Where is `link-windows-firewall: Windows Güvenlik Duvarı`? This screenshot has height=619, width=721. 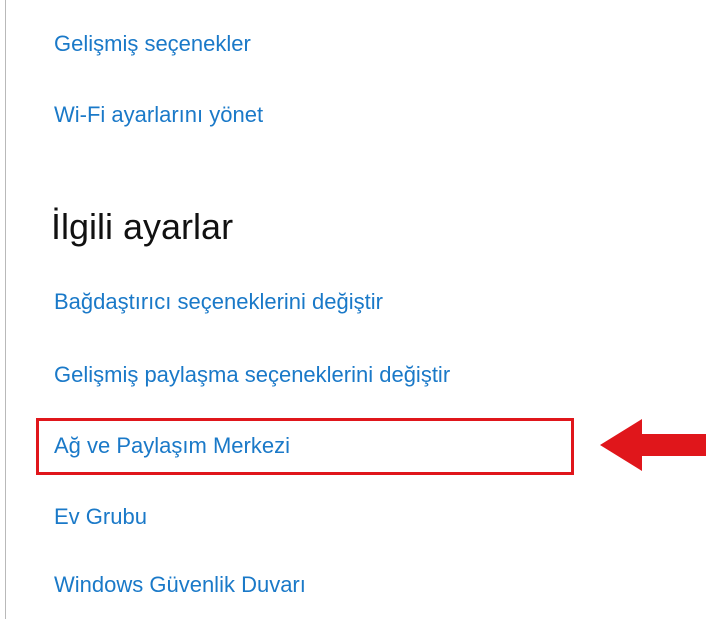 link-windows-firewall: Windows Güvenlik Duvarı is located at coordinates (180, 585).